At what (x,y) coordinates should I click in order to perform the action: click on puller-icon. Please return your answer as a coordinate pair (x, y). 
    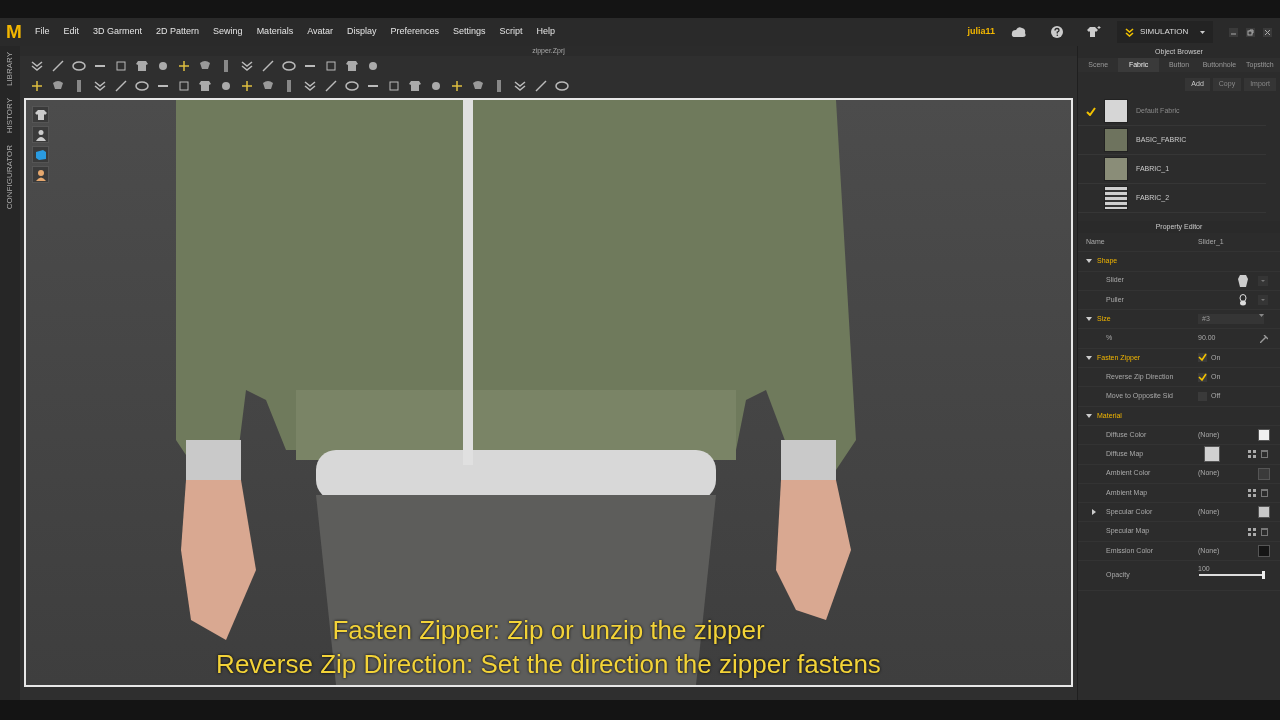
    Looking at the image, I should click on (1243, 300).